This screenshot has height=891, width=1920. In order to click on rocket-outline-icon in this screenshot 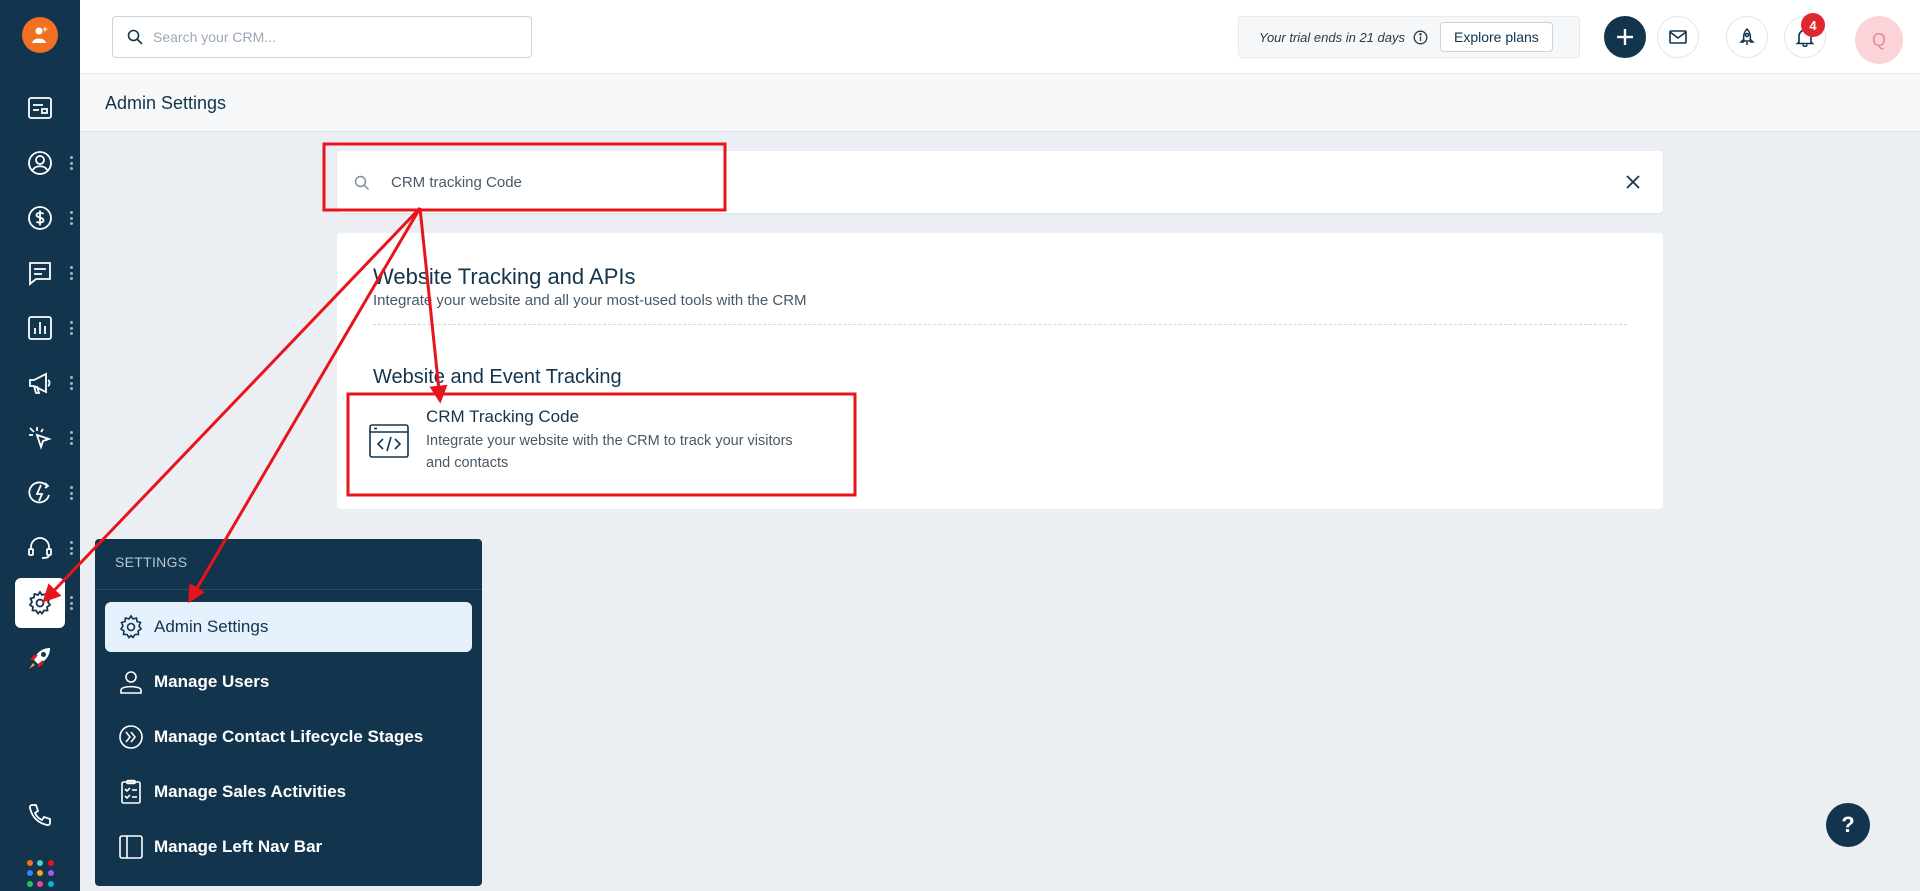, I will do `click(1747, 36)`.